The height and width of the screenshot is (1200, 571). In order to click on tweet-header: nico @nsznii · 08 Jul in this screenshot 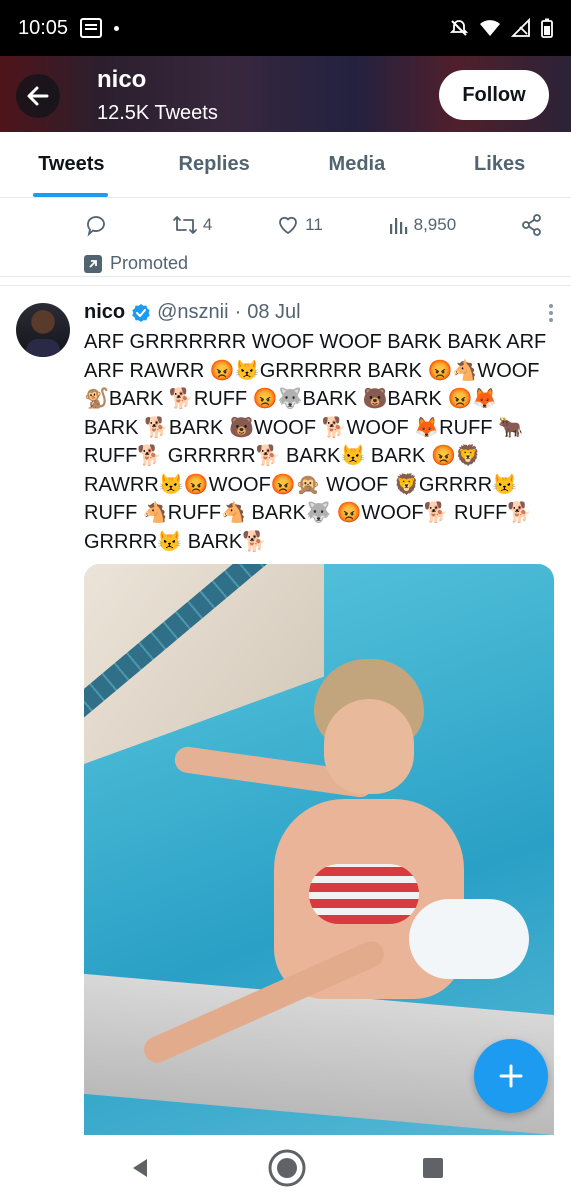, I will do `click(319, 312)`.